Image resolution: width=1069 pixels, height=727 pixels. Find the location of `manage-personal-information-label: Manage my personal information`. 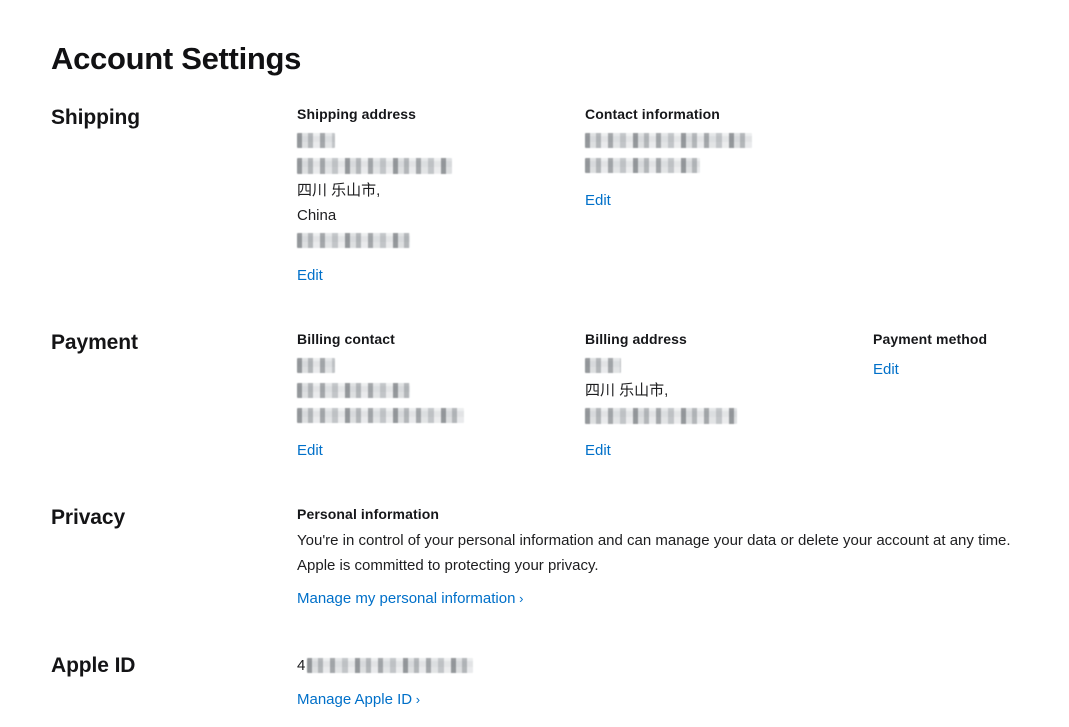

manage-personal-information-label: Manage my personal information is located at coordinates (406, 598).